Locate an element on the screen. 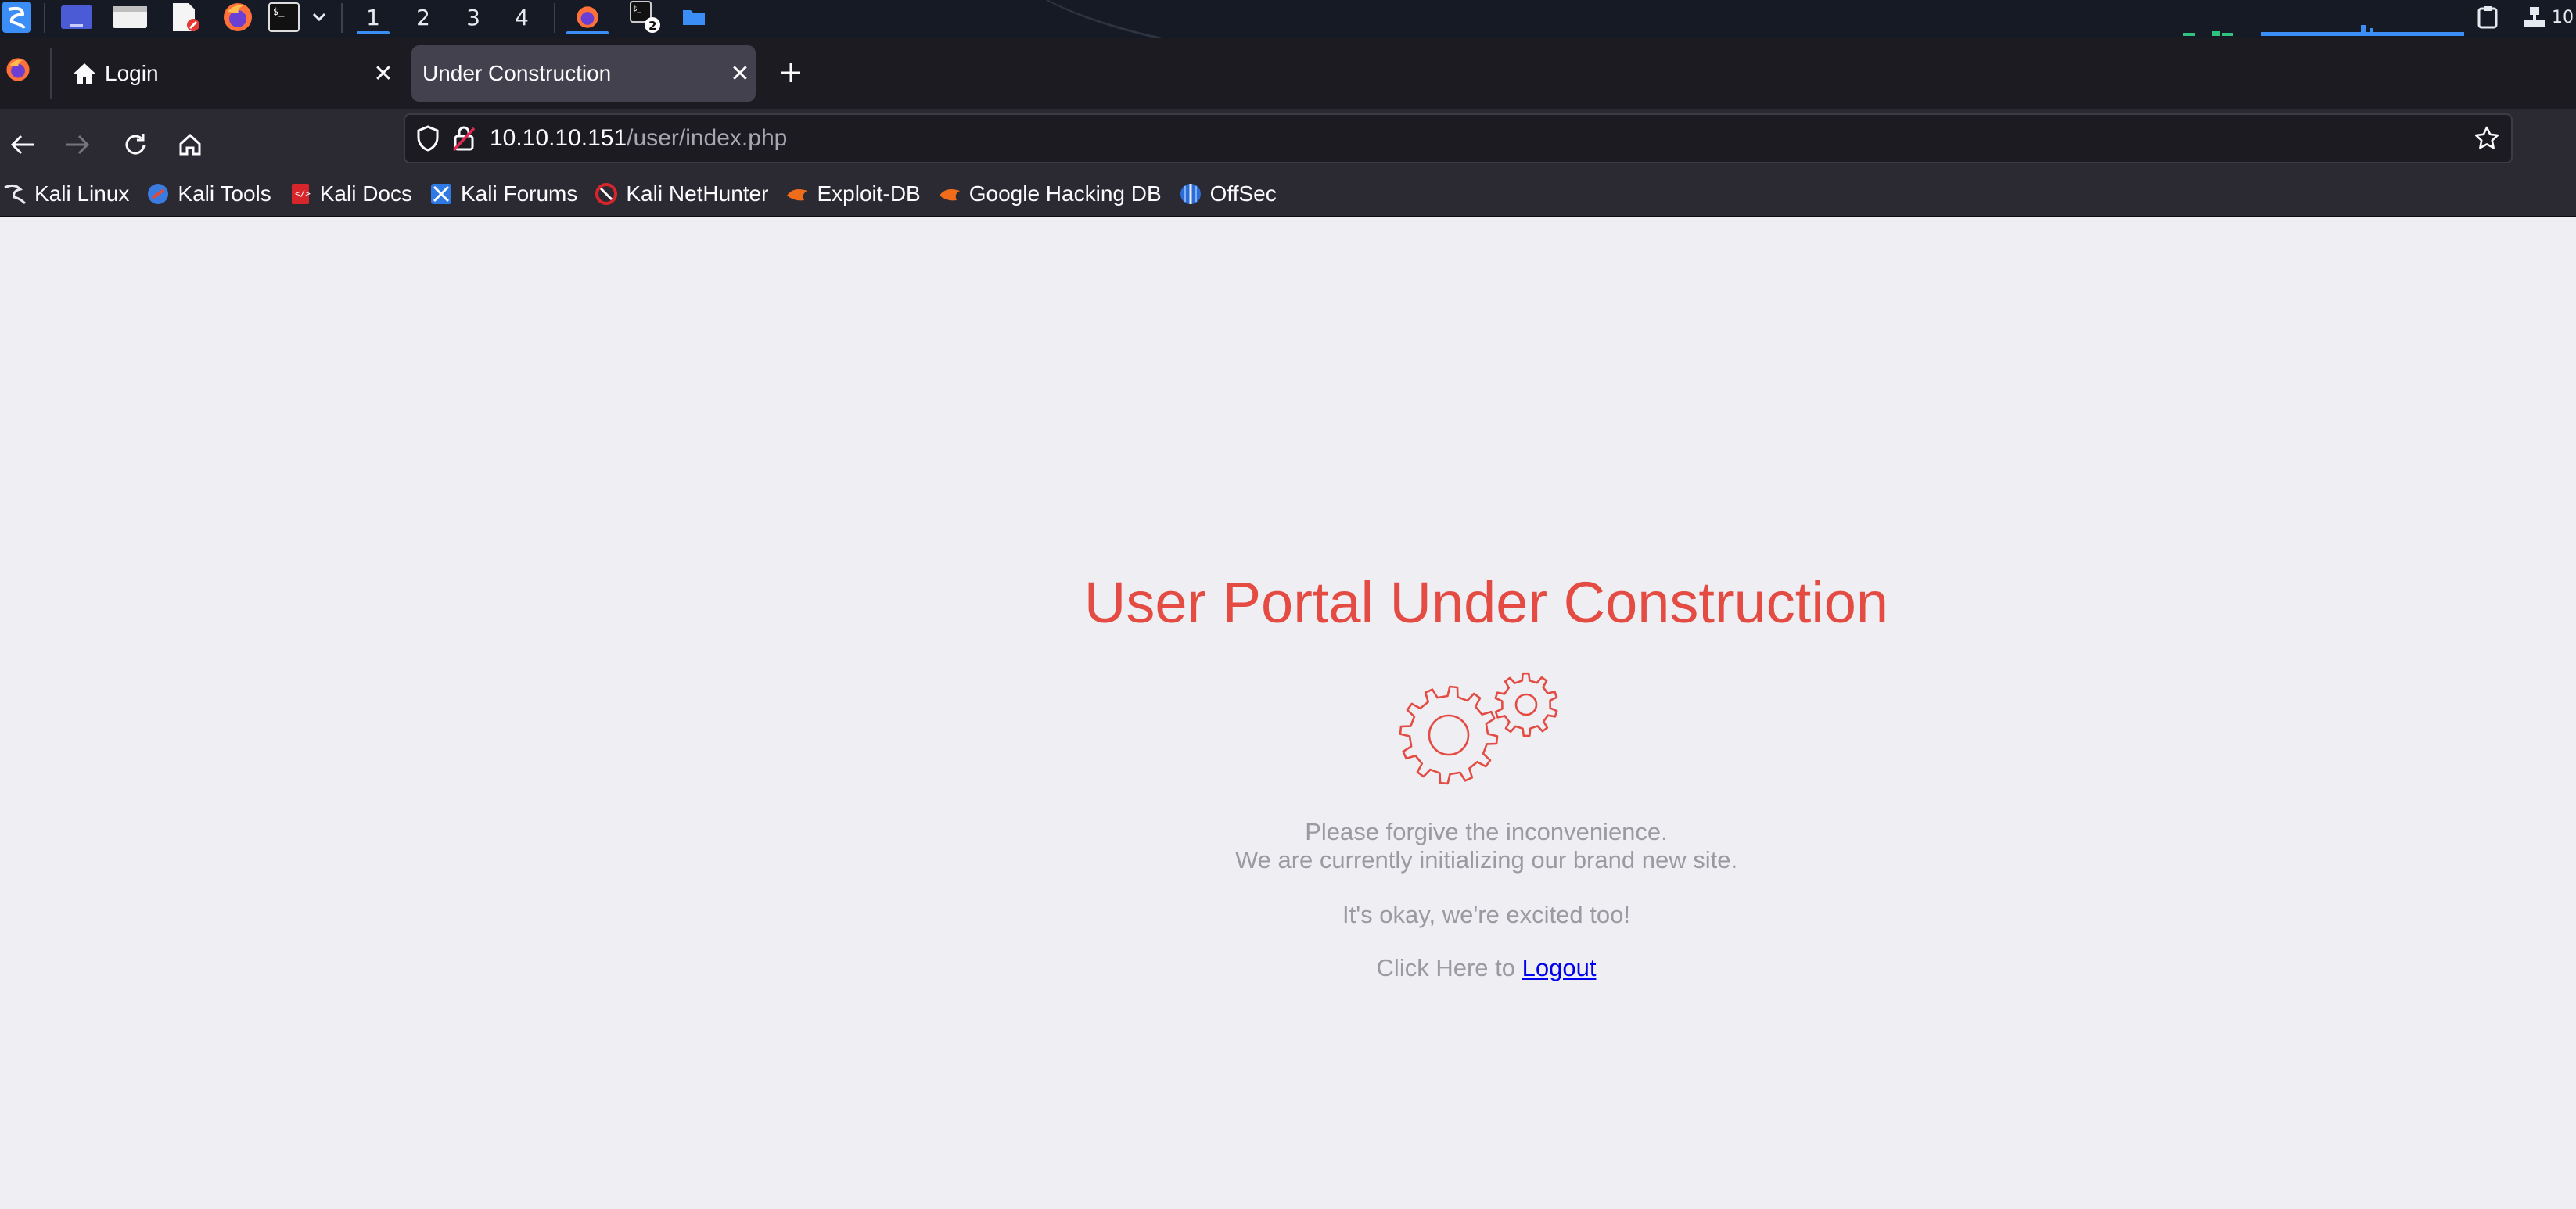  bookmark-kali-forums: Kali Forums is located at coordinates (503, 193).